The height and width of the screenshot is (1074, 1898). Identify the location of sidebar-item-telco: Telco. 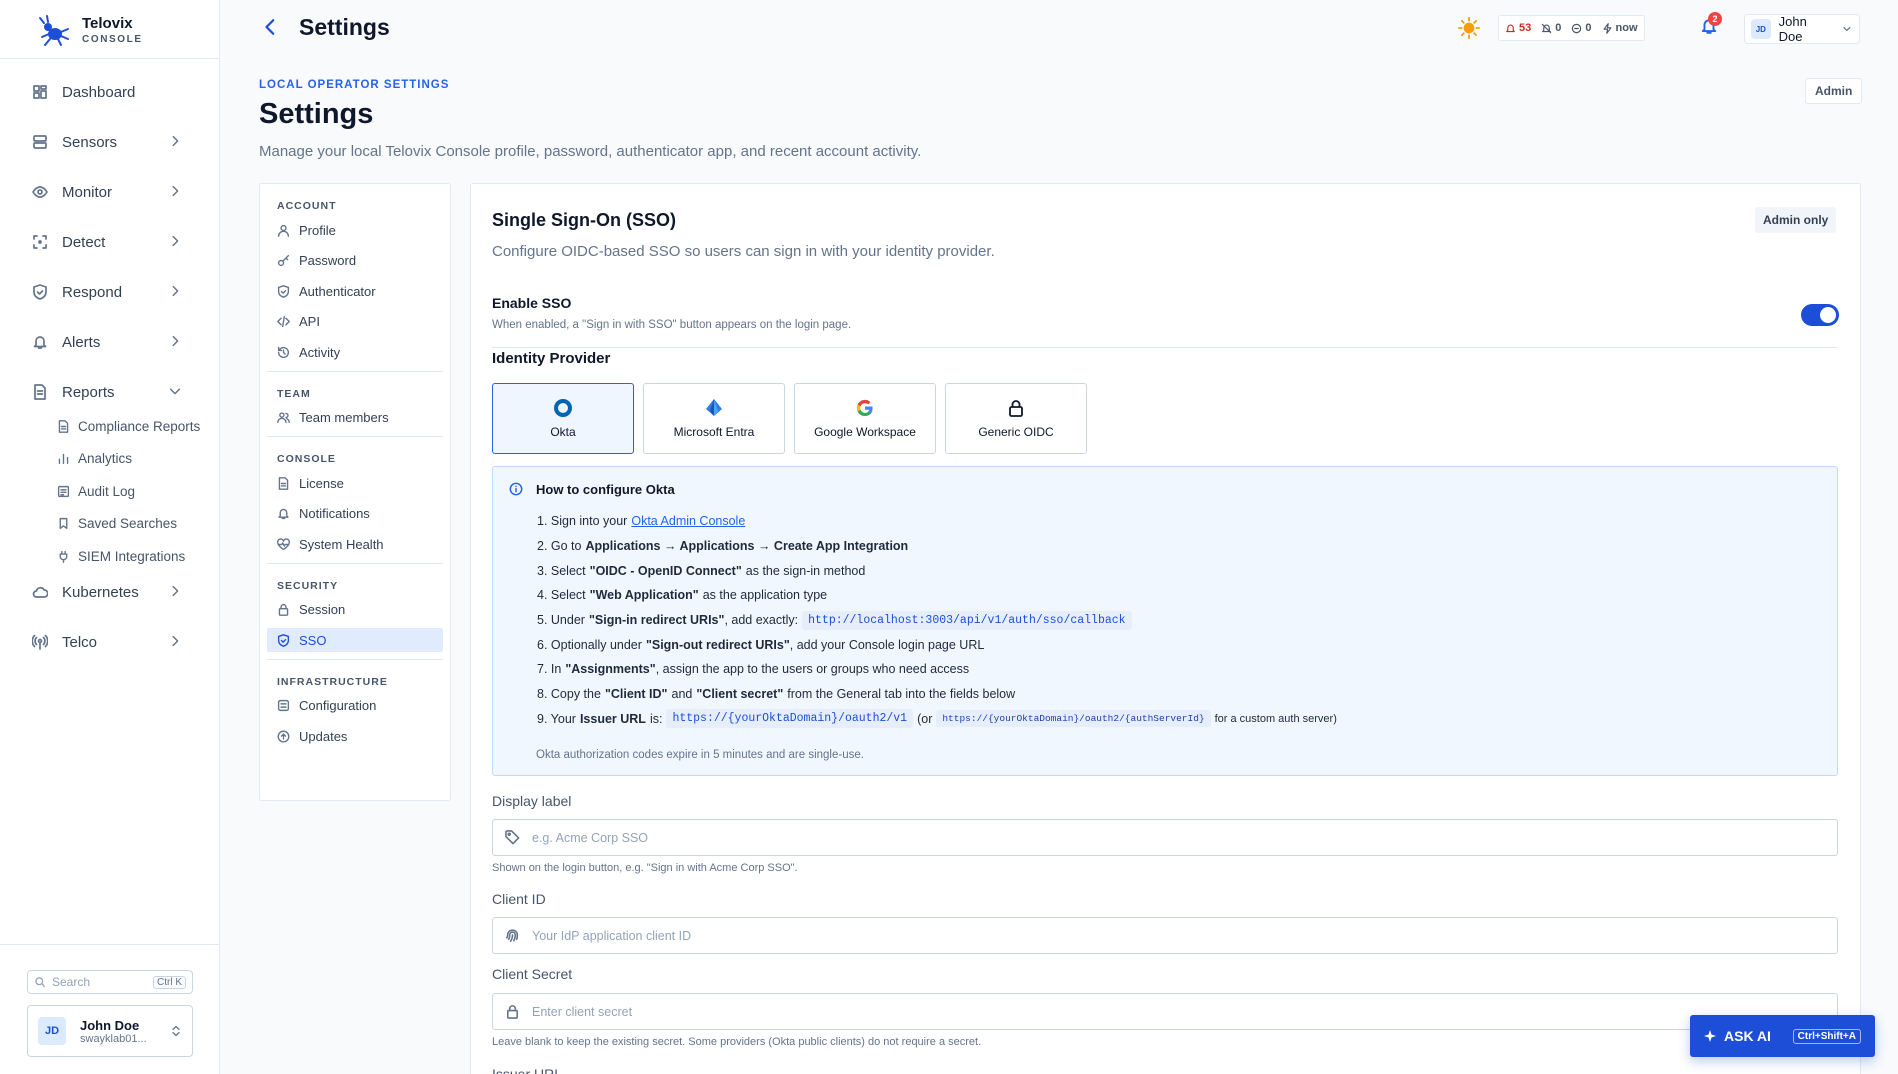
(110, 642).